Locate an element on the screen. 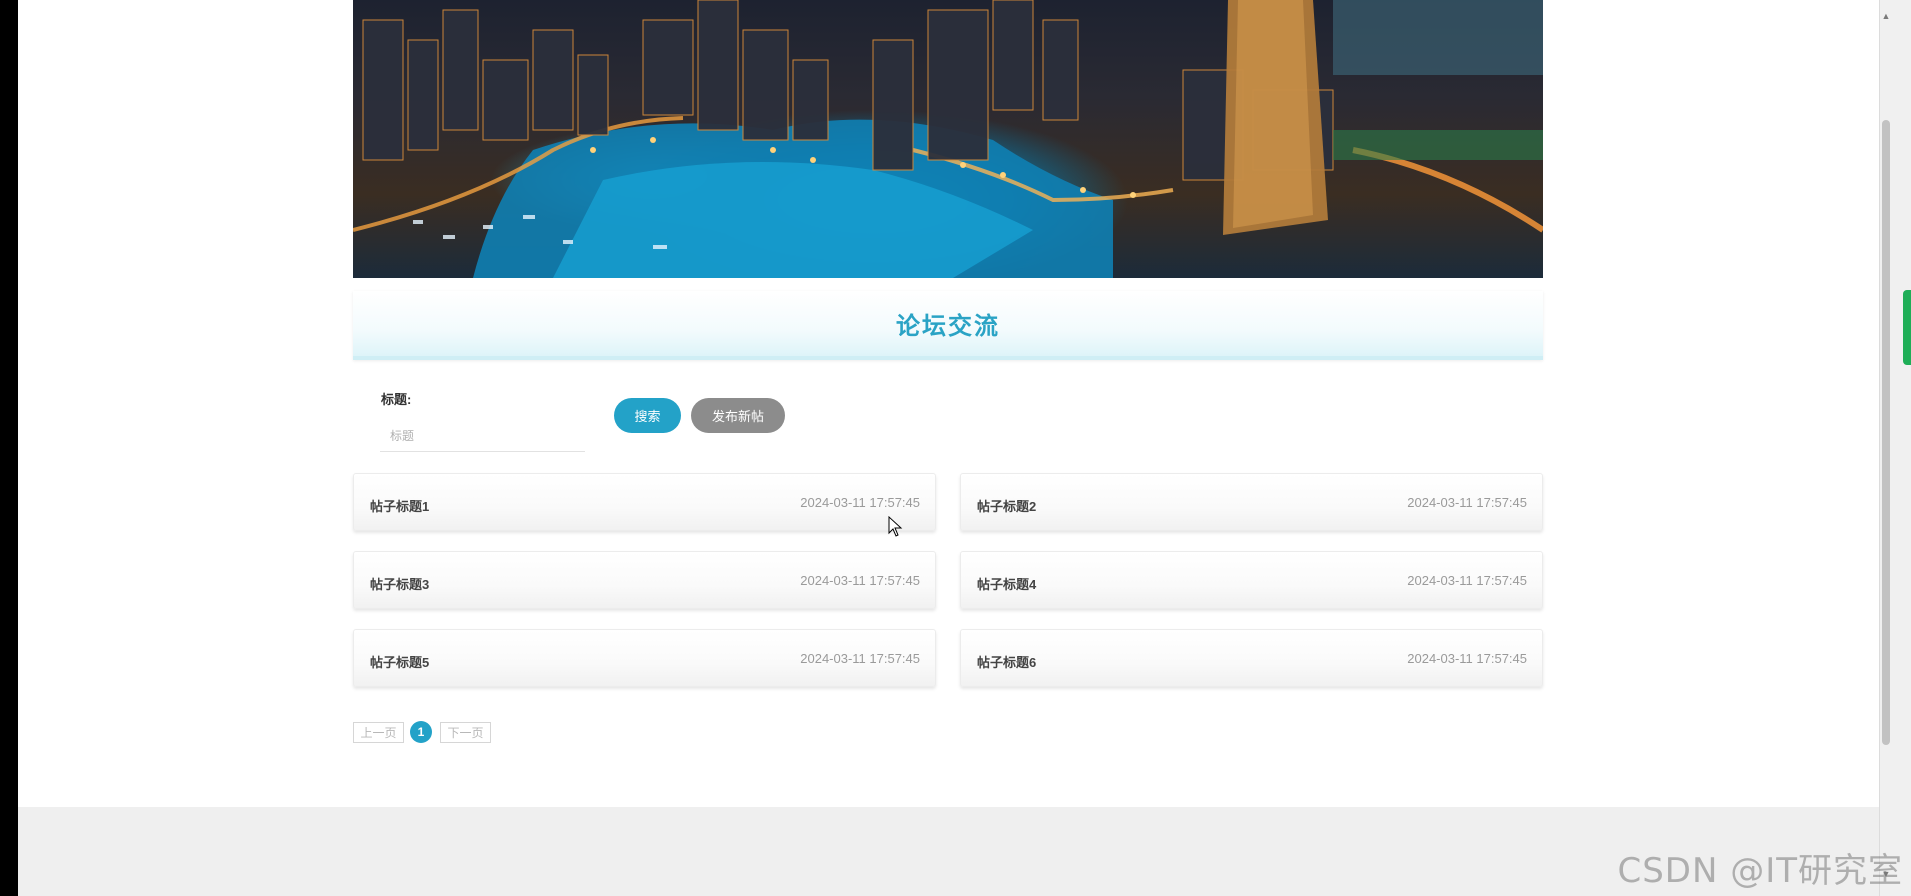 This screenshot has width=1911, height=896. post-title: 帖子标题5 is located at coordinates (400, 662).